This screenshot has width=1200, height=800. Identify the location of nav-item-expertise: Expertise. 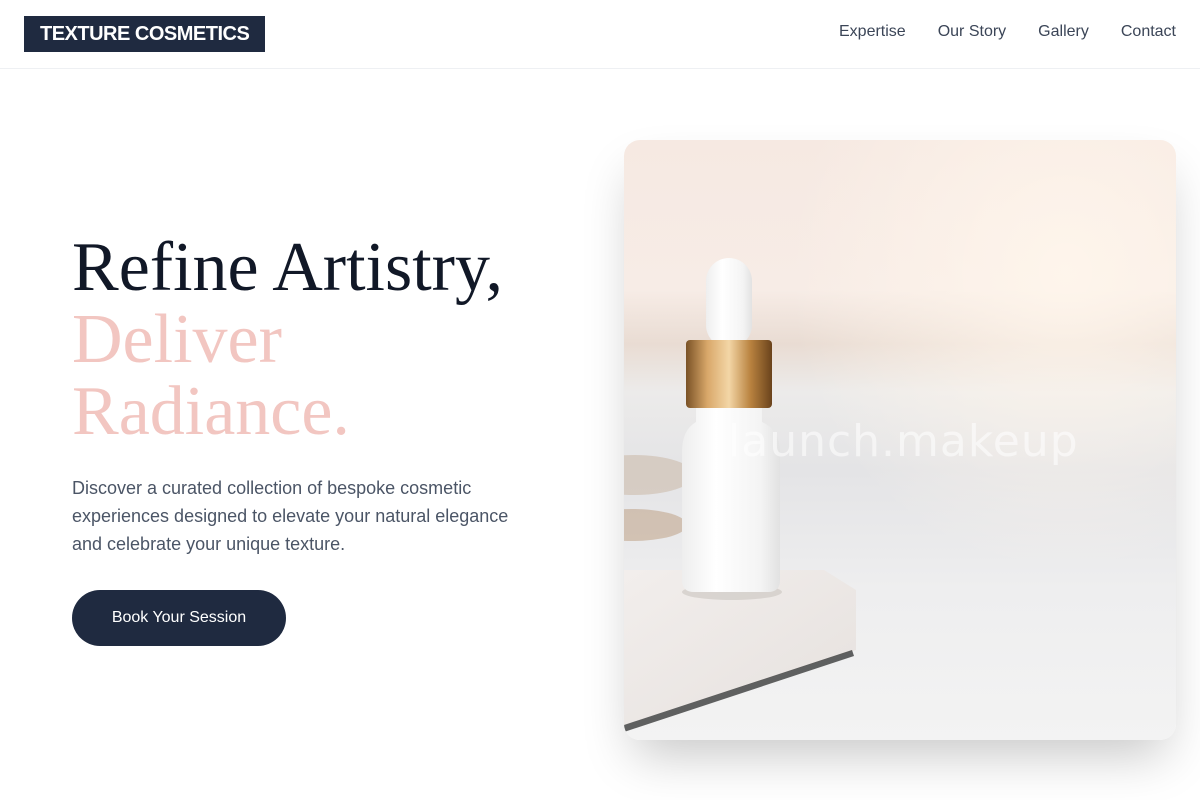
(872, 32).